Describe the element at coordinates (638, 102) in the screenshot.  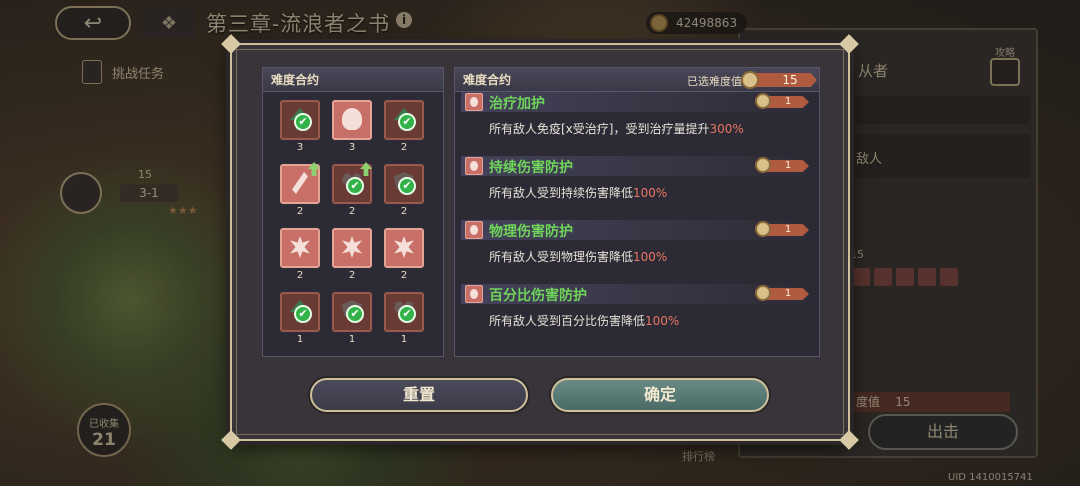
I see `contract-header: 治疗加护 1` at that location.